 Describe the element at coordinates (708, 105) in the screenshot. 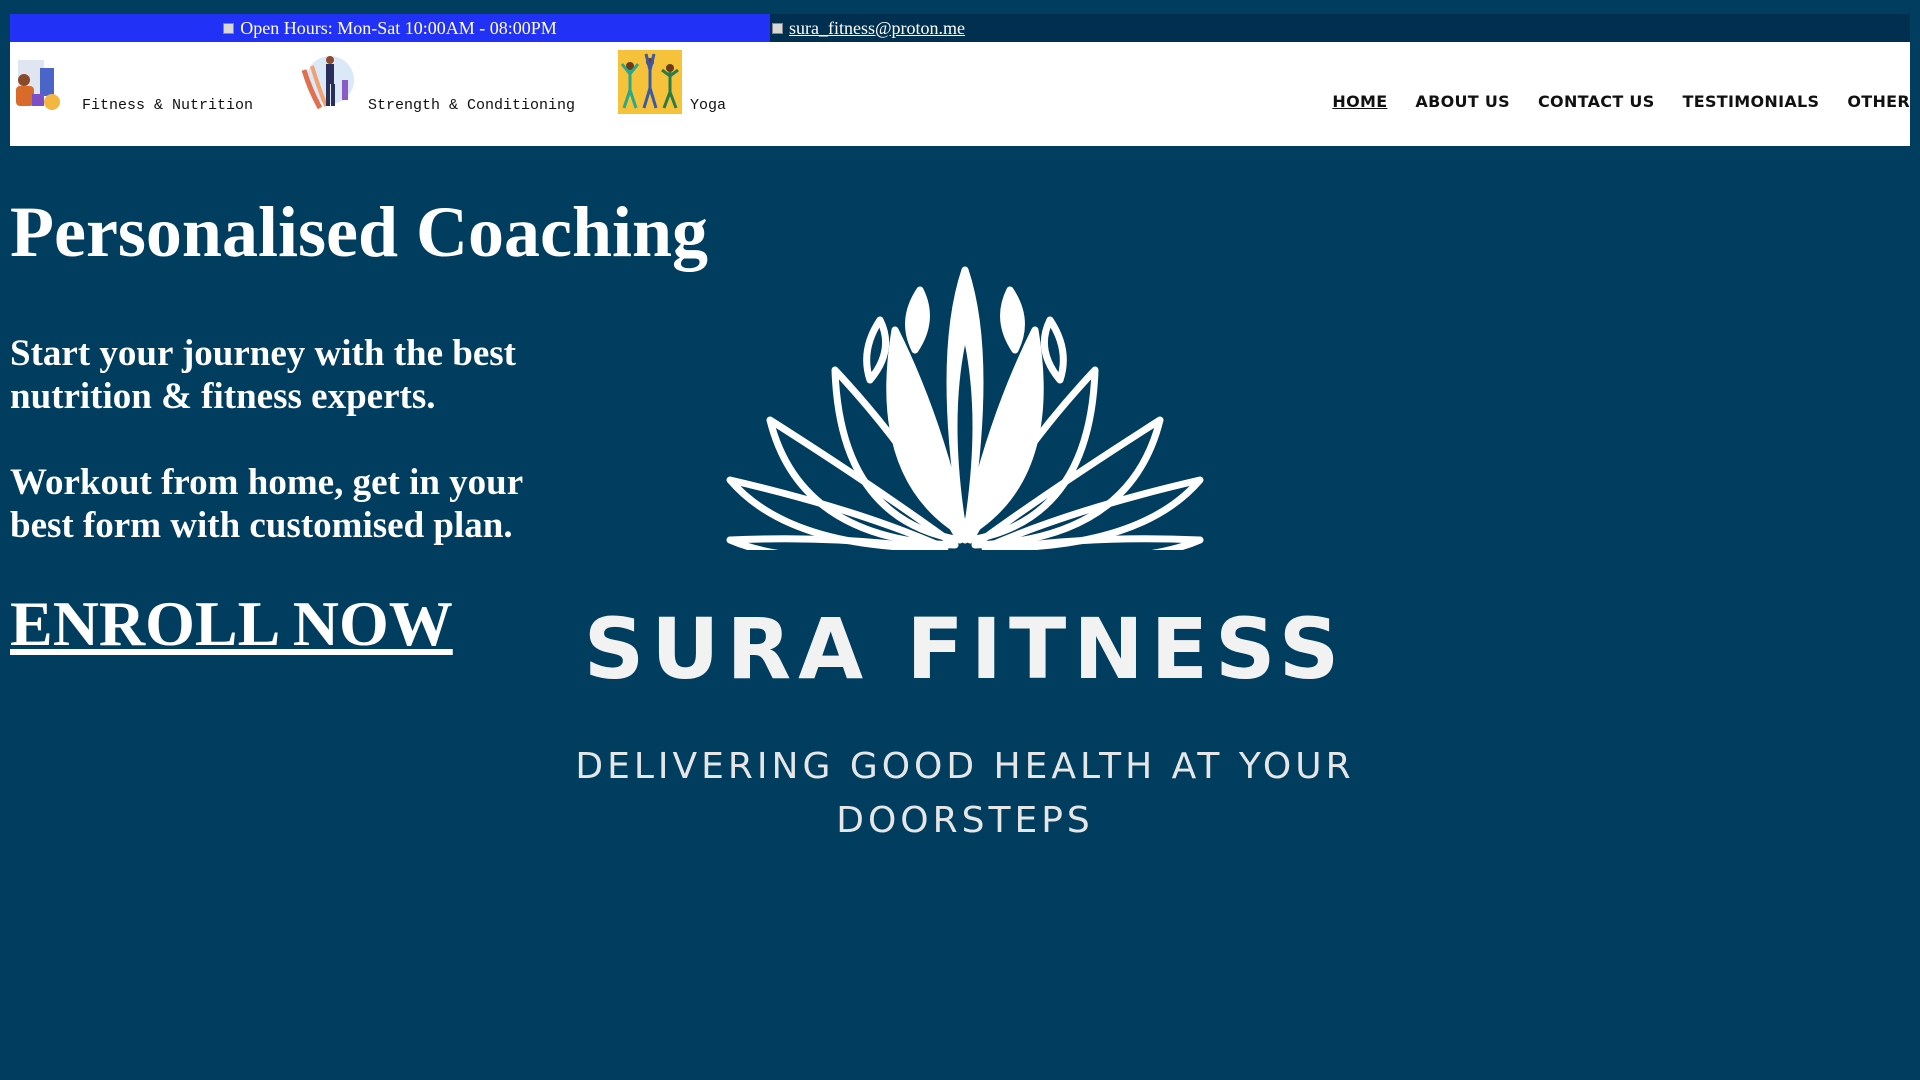

I see `category-label: Yoga` at that location.